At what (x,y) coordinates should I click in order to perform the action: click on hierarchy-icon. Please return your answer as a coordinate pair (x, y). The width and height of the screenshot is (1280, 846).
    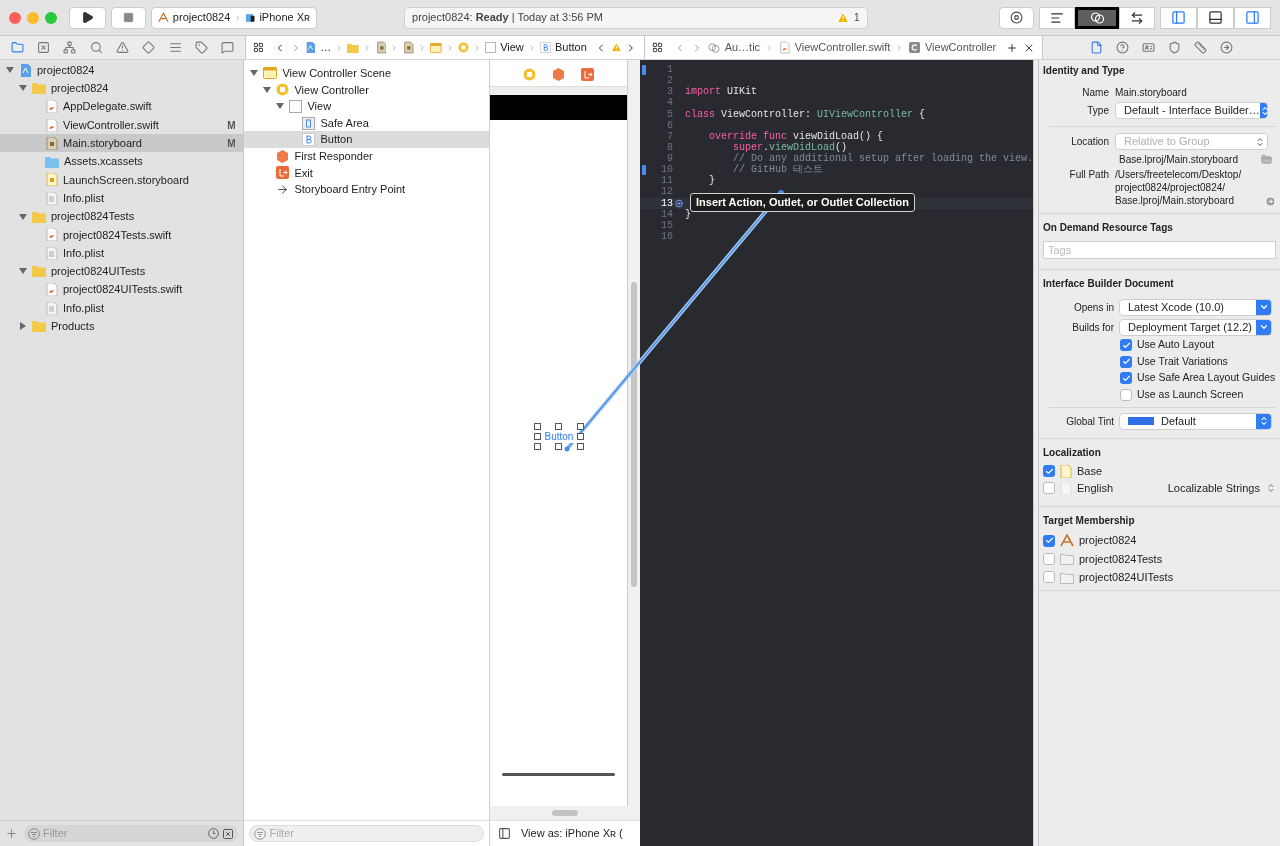
    Looking at the image, I should click on (70, 47).